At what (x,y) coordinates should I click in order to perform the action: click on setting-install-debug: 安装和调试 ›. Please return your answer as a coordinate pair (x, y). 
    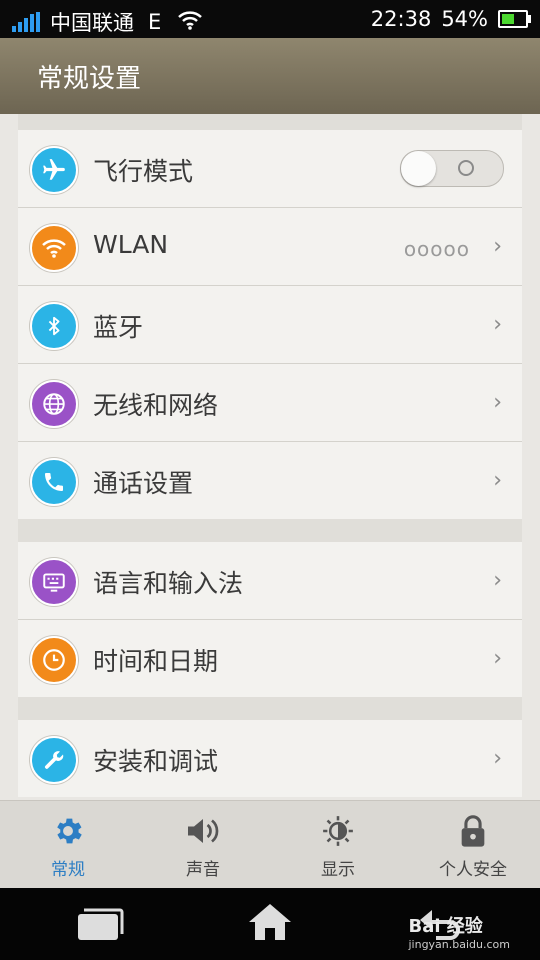
    Looking at the image, I should click on (270, 758).